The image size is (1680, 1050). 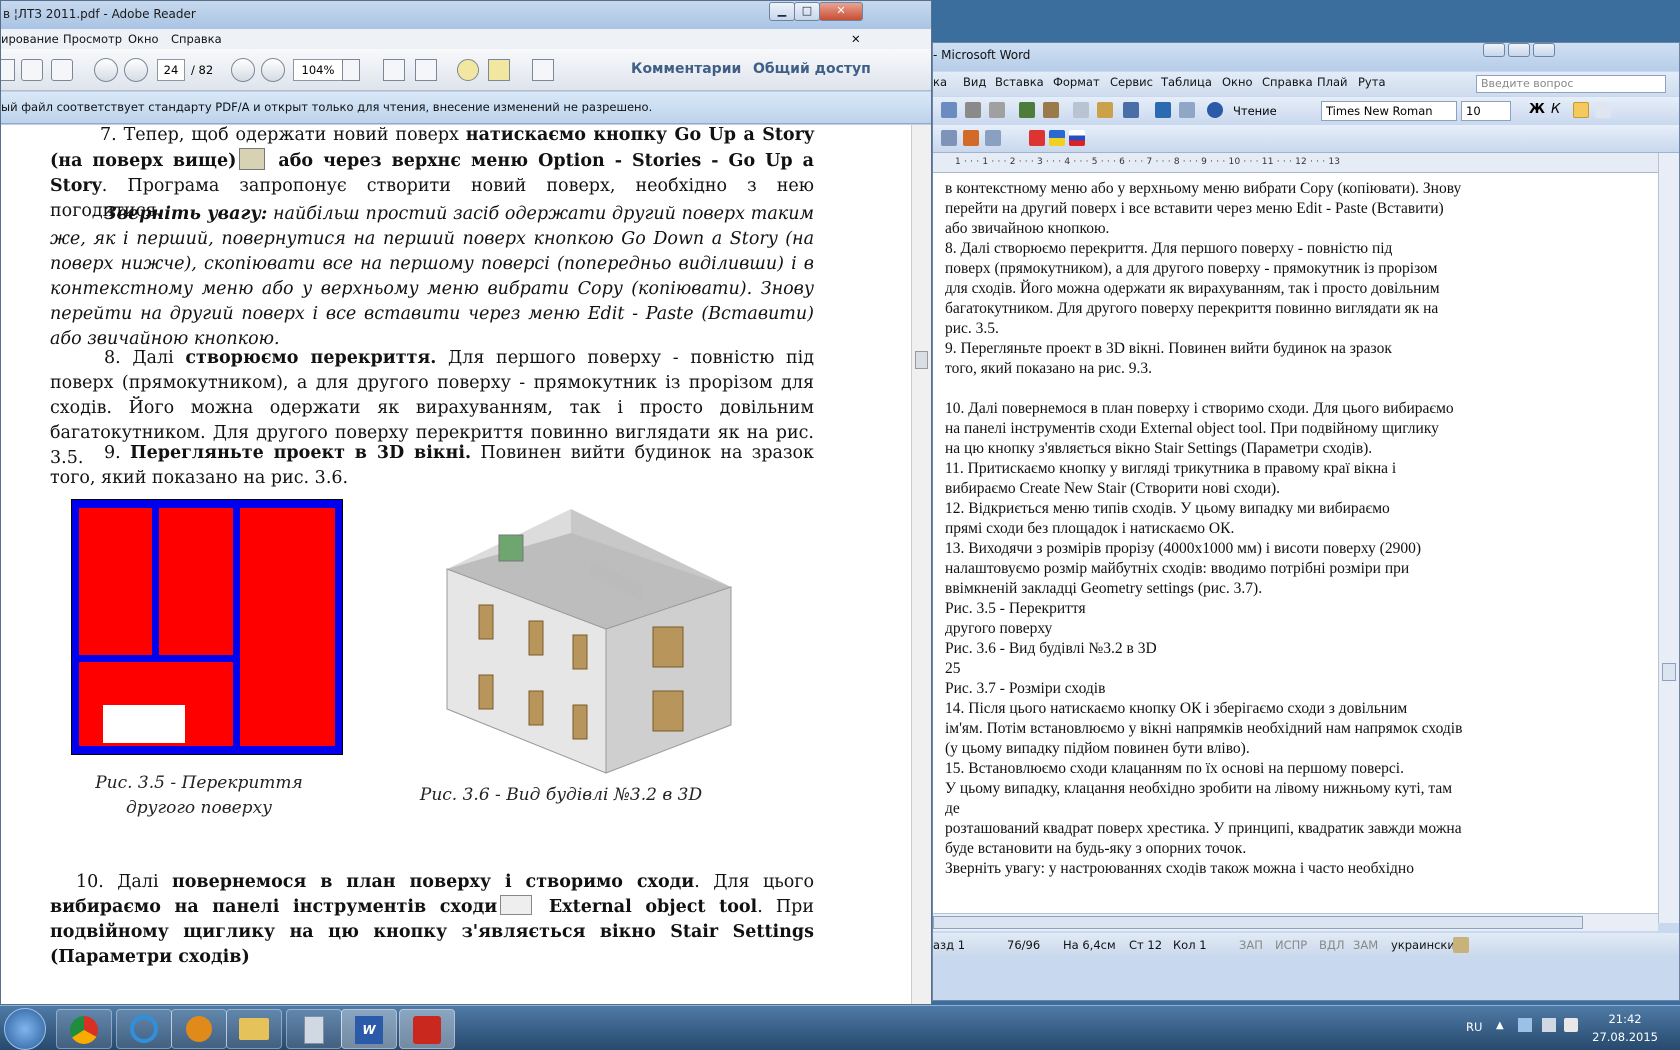 I want to click on previous-page-icon, so click(x=106, y=70).